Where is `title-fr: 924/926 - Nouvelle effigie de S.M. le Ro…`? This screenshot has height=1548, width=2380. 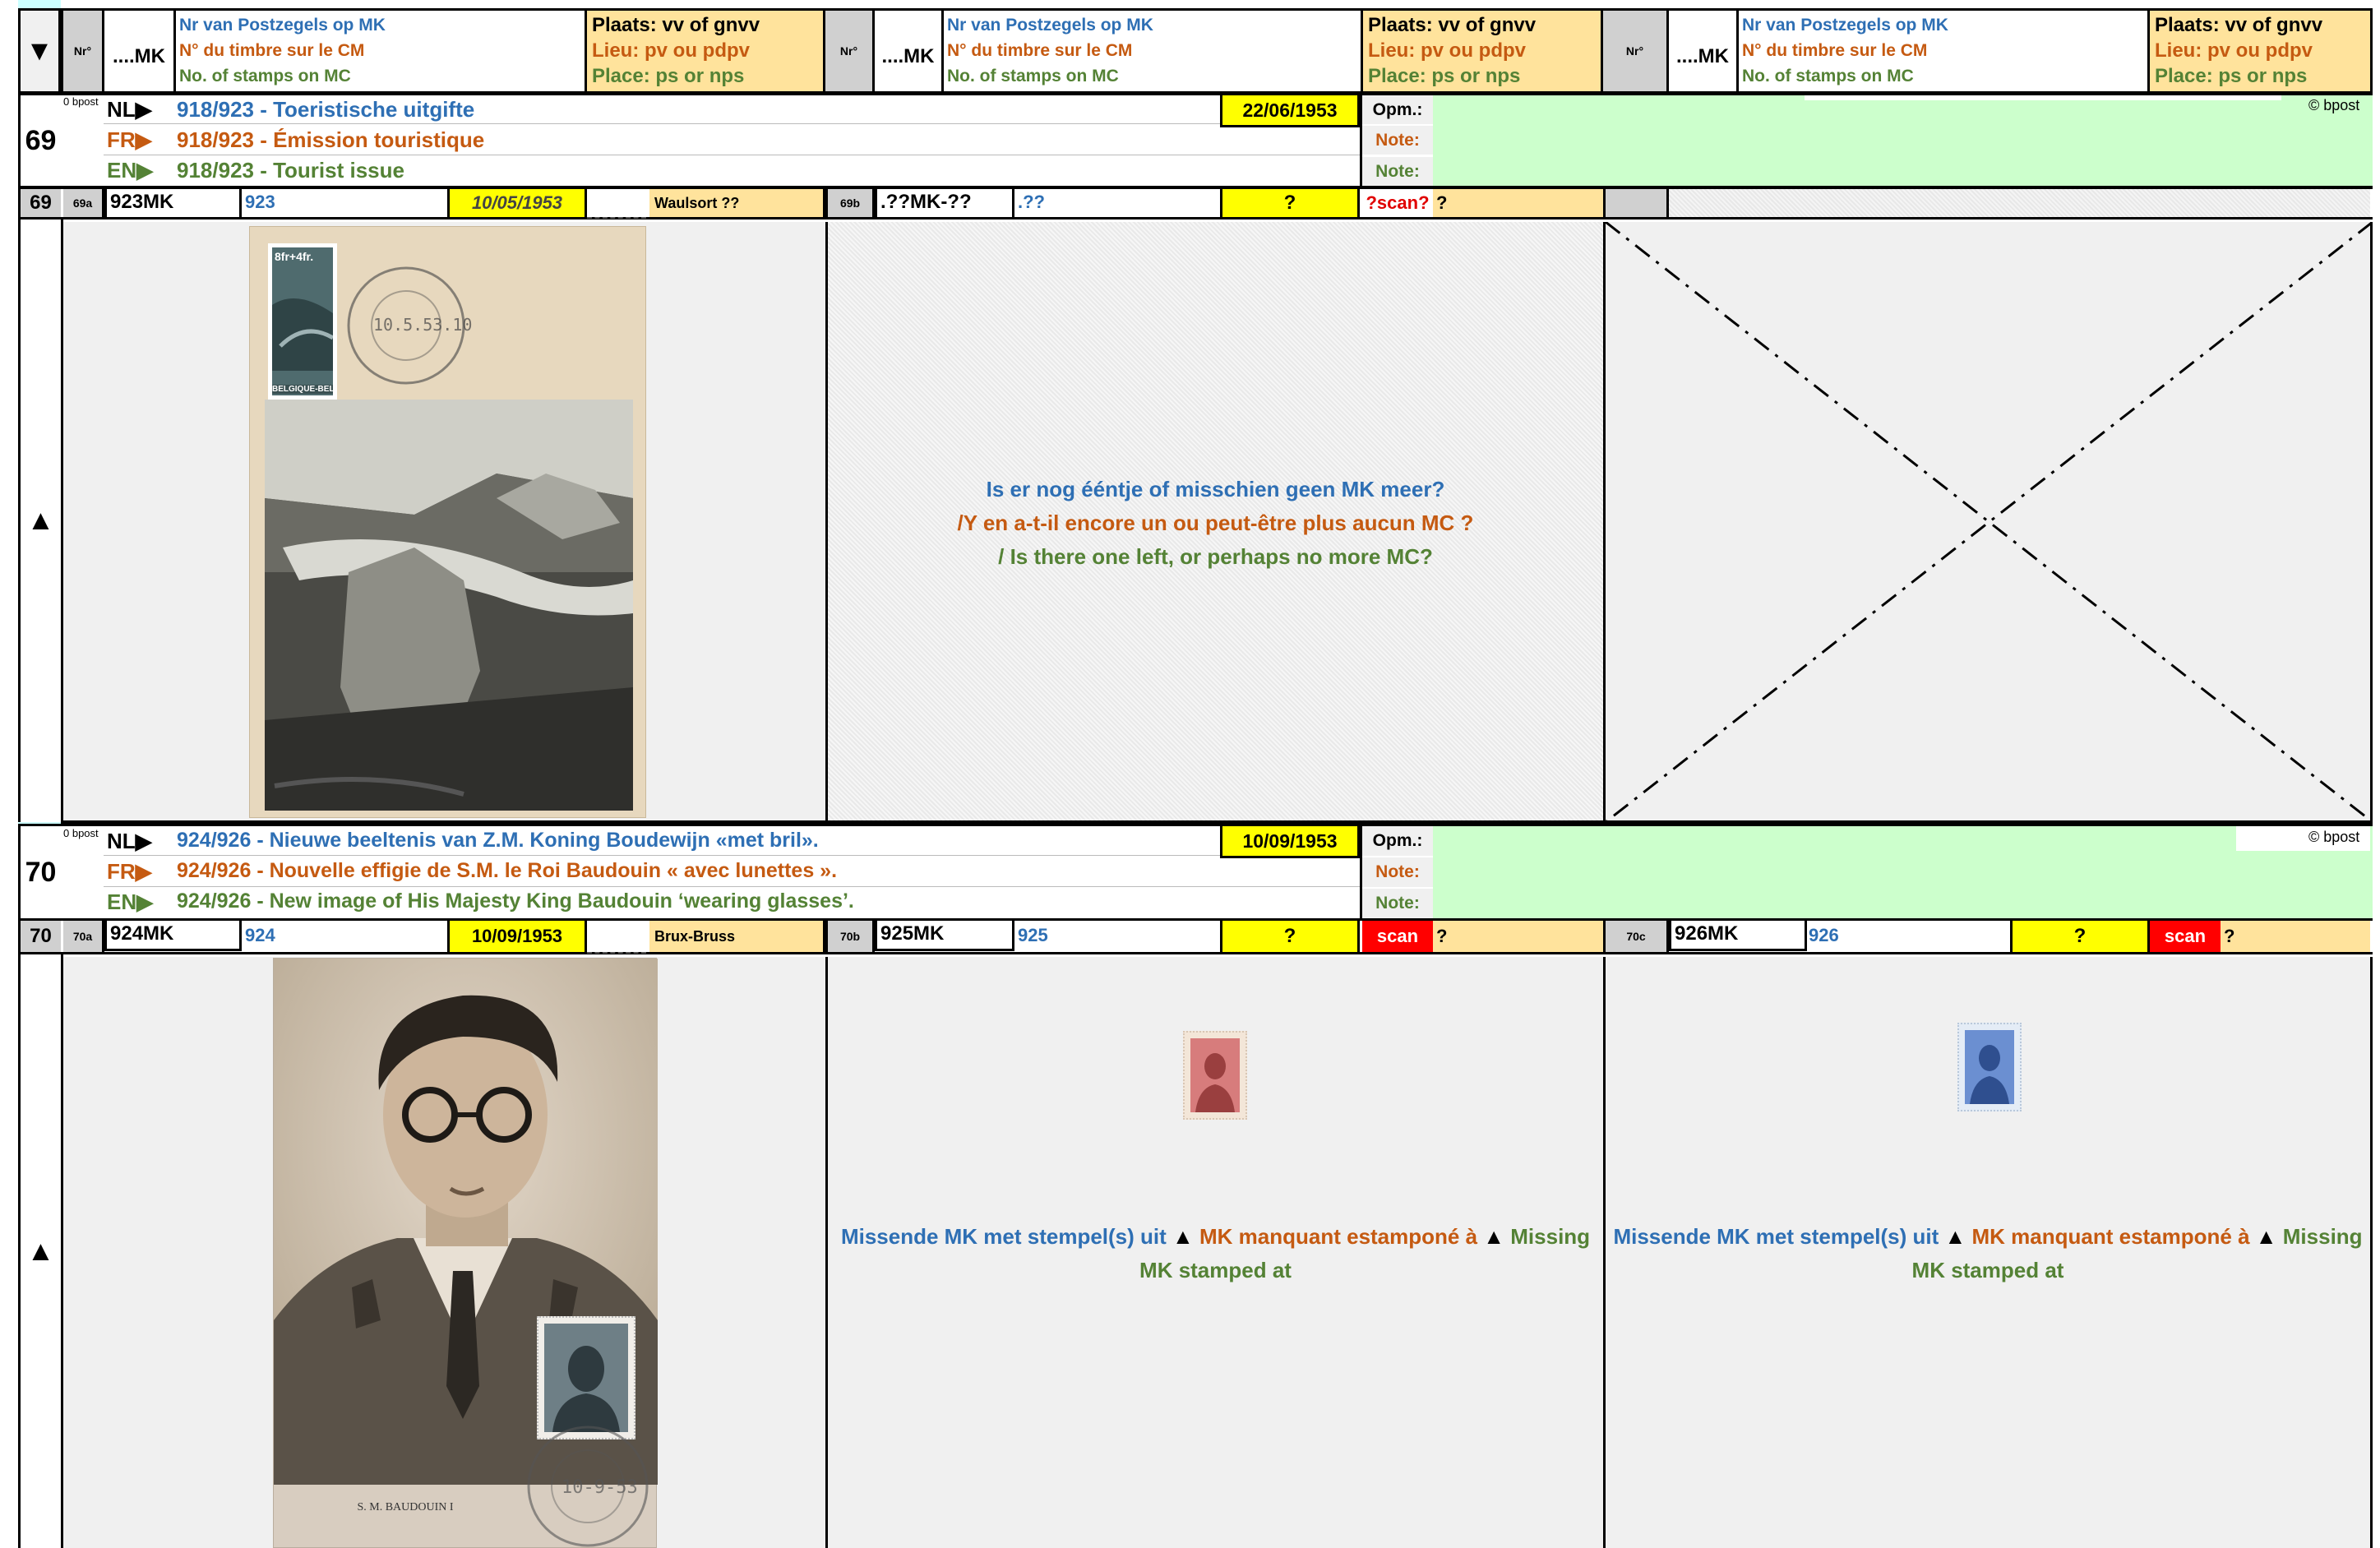 title-fr: 924/926 - Nouvelle effigie de S.M. le Ro… is located at coordinates (507, 871).